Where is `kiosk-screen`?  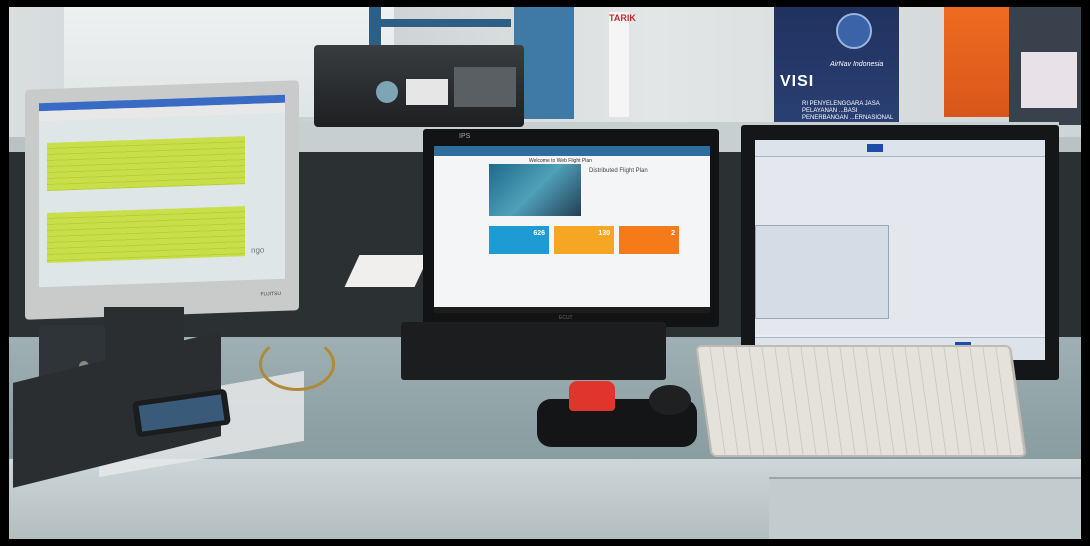 kiosk-screen is located at coordinates (1049, 80).